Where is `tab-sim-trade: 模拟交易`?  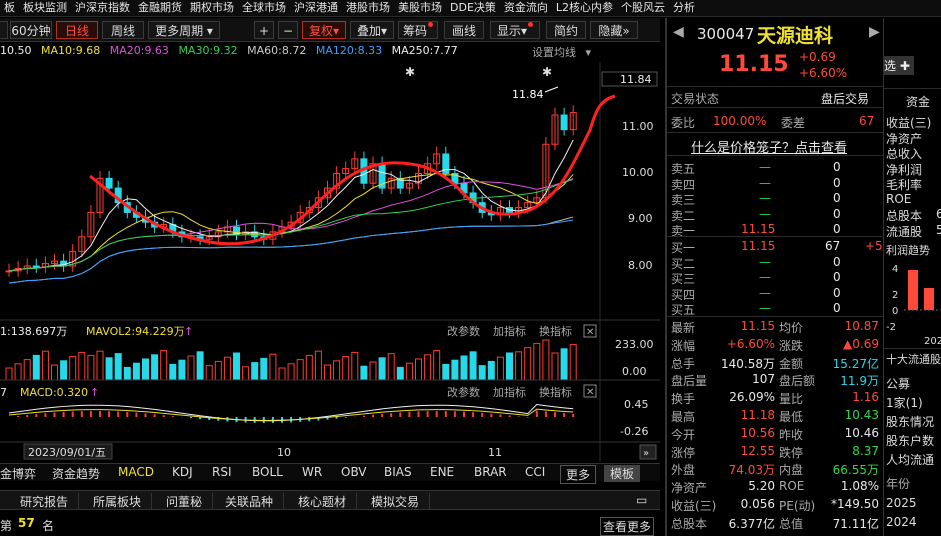 tab-sim-trade: 模拟交易 is located at coordinates (396, 501).